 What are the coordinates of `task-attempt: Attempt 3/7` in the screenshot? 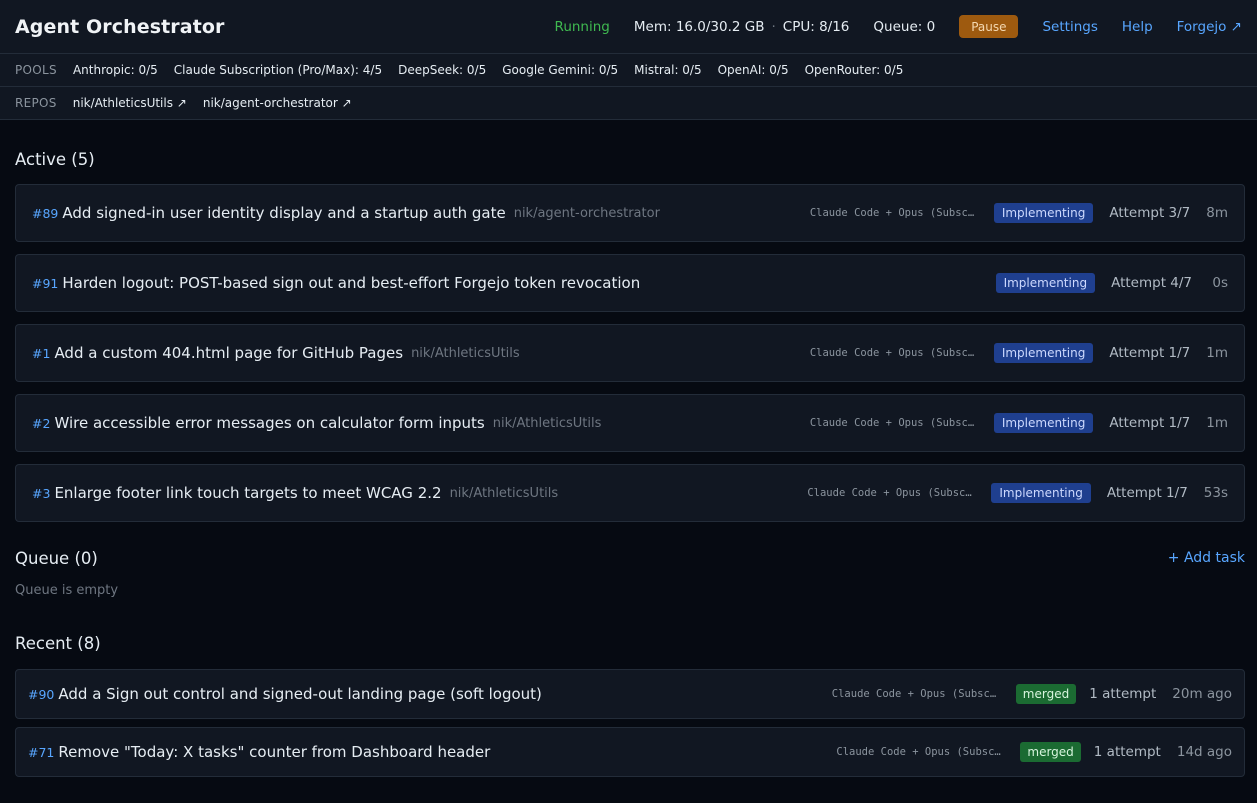 It's located at (1150, 213).